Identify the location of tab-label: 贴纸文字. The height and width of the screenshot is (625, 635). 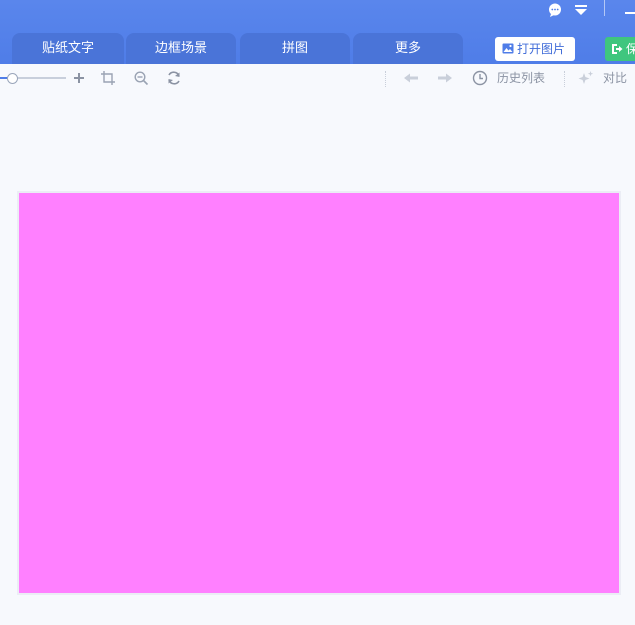
(67, 48).